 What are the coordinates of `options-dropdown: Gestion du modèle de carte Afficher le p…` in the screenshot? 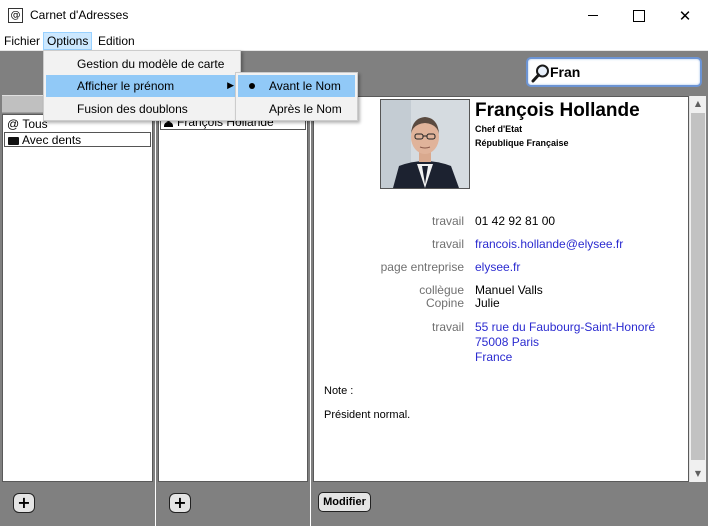 It's located at (142, 85).